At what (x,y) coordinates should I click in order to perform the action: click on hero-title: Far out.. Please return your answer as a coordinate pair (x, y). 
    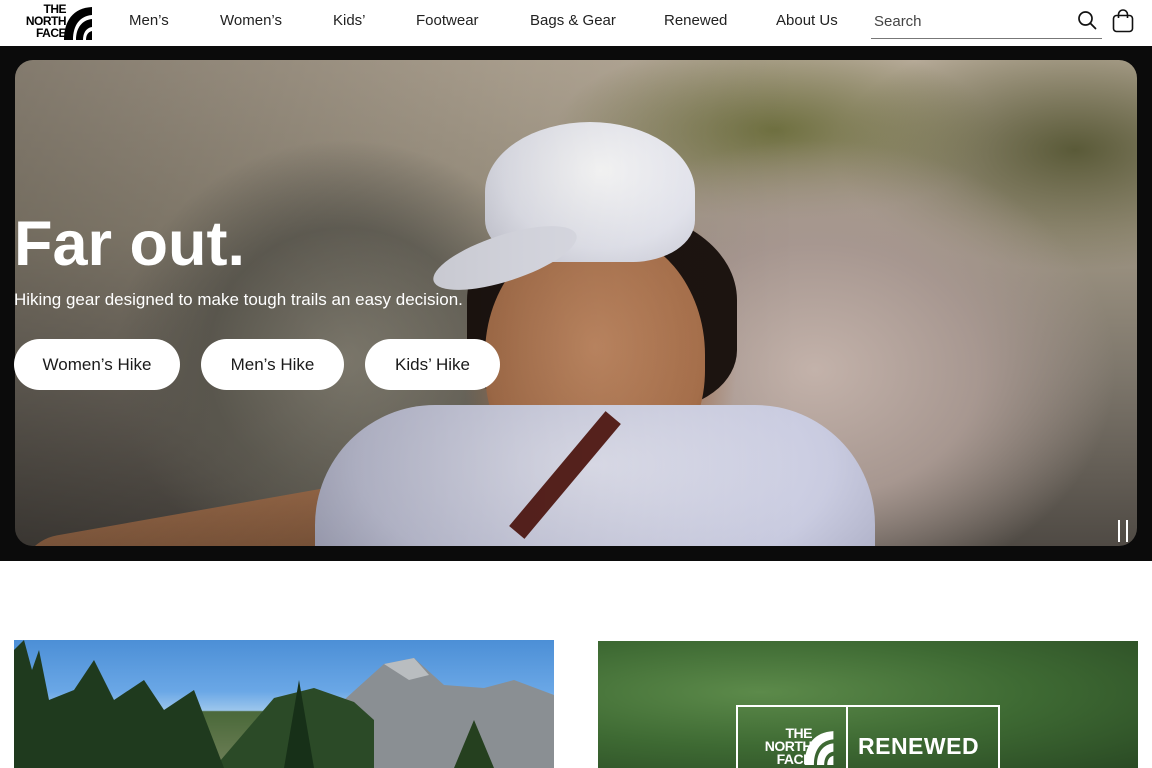
    Looking at the image, I should click on (129, 244).